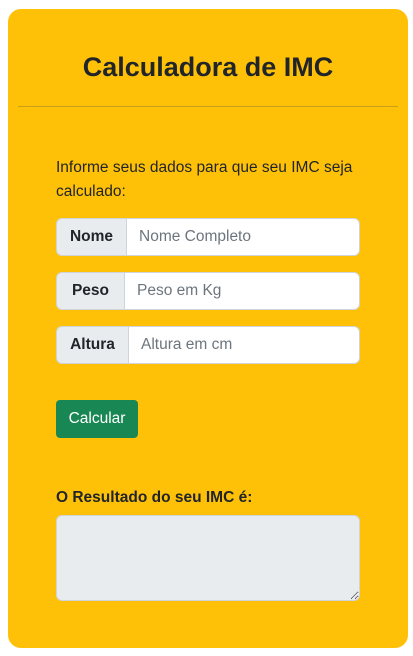 The image size is (413, 656). What do you see at coordinates (97, 419) in the screenshot?
I see `calculate-button: Calcular` at bounding box center [97, 419].